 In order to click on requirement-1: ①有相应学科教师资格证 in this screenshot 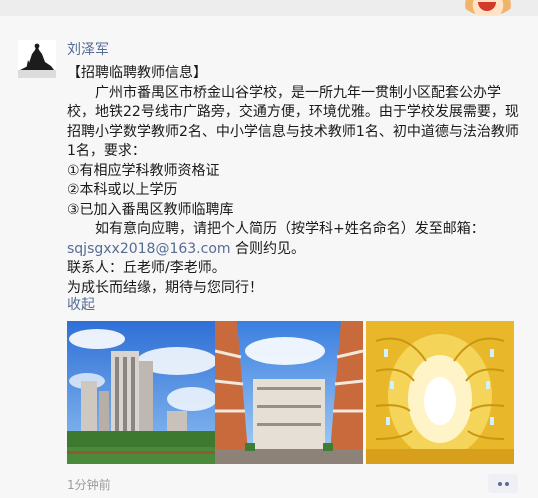, I will do `click(143, 170)`.